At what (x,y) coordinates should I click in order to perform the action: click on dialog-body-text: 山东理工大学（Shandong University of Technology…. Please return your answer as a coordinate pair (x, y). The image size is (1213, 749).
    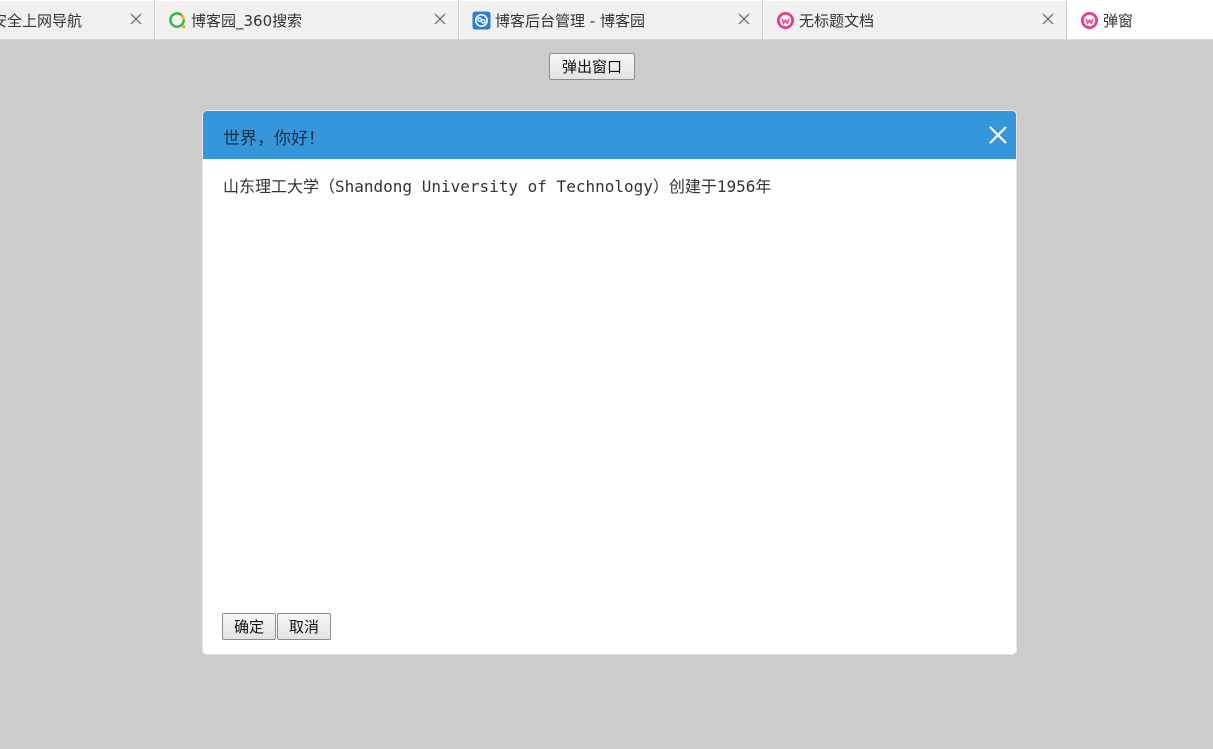
    Looking at the image, I should click on (497, 186).